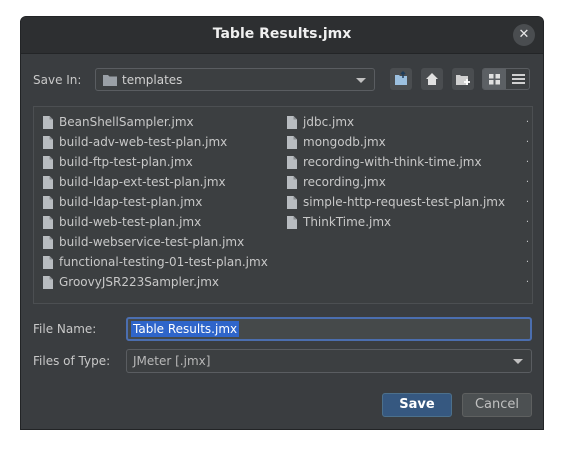 The height and width of the screenshot is (451, 564). What do you see at coordinates (139, 282) in the screenshot?
I see `file-name: GroovyJSR223Sampler.jmx` at bounding box center [139, 282].